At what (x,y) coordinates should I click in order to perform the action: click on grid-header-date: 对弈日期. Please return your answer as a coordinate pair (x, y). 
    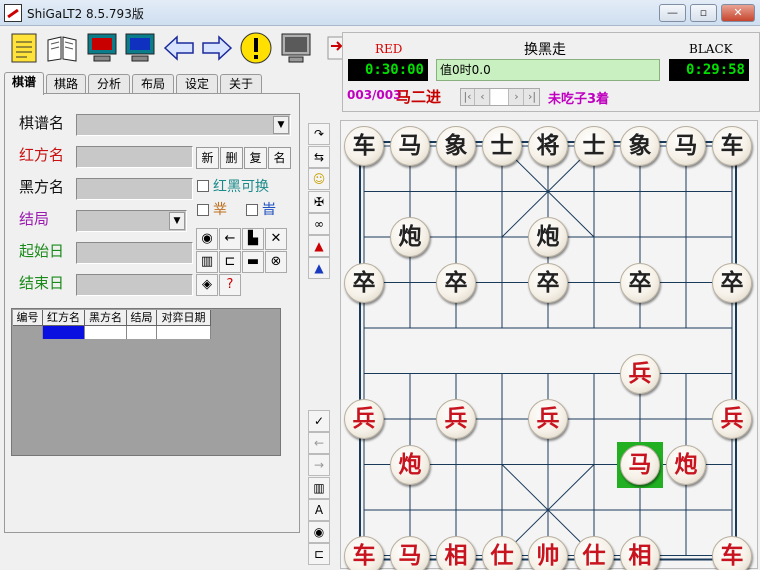
    Looking at the image, I should click on (184, 318).